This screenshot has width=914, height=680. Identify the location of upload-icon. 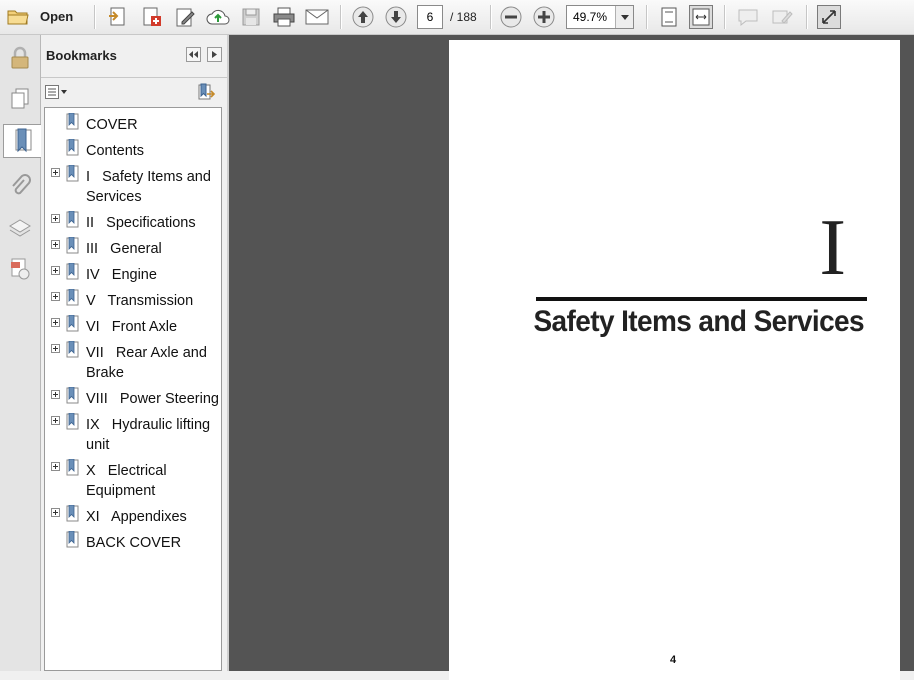
(218, 17).